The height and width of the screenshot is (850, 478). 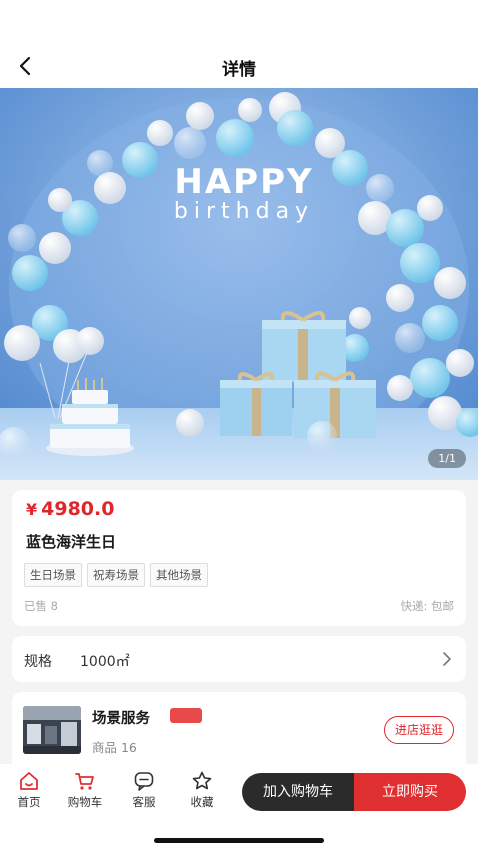 I want to click on spec-value: 1000㎡, so click(x=105, y=662).